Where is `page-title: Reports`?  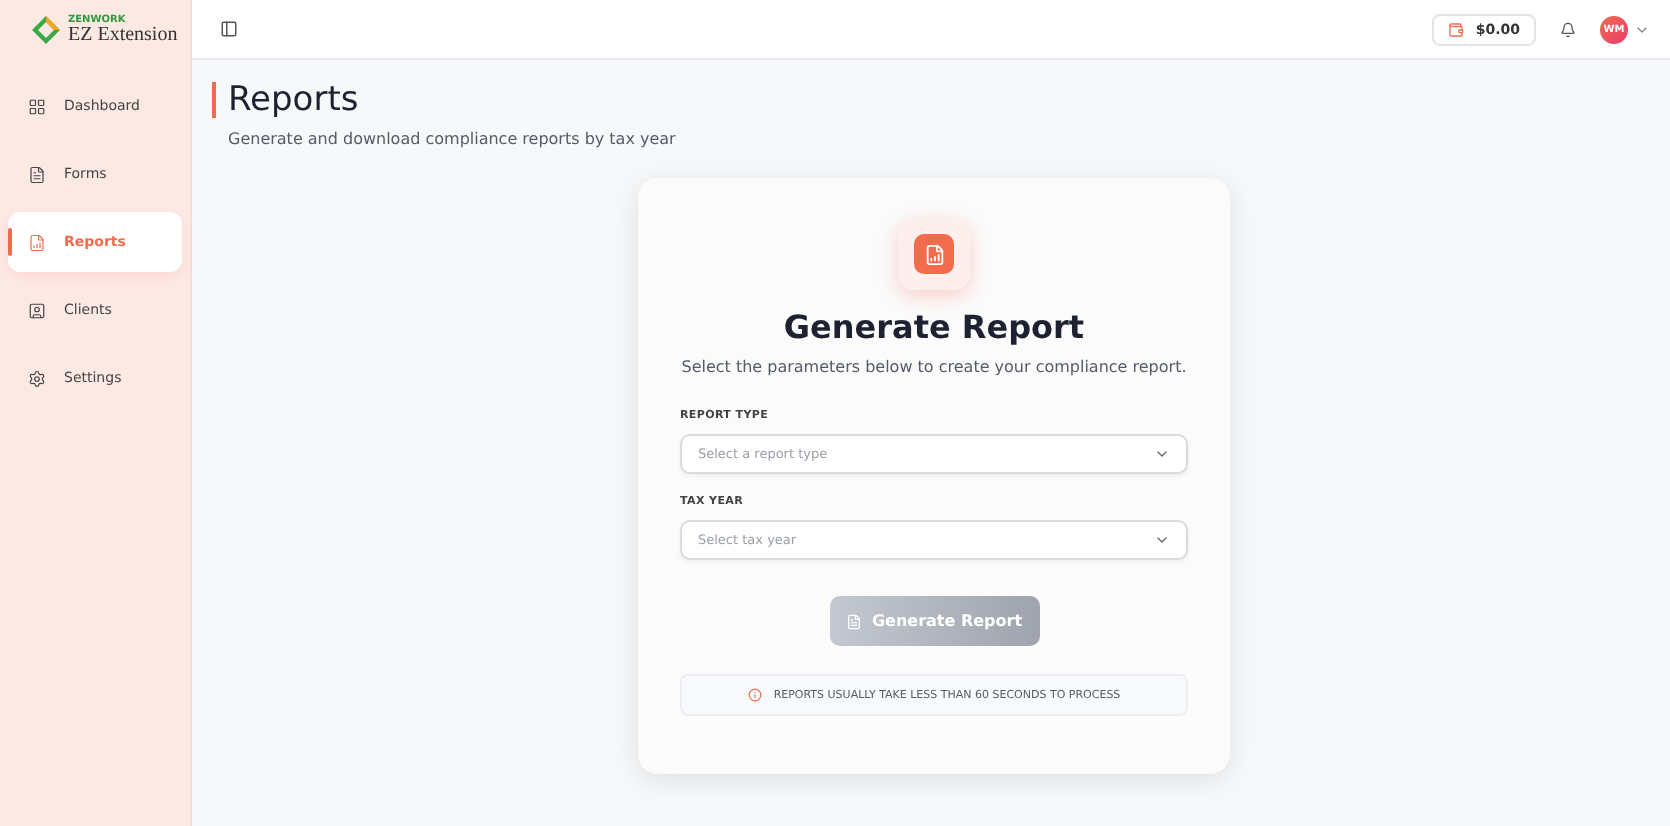 page-title: Reports is located at coordinates (941, 100).